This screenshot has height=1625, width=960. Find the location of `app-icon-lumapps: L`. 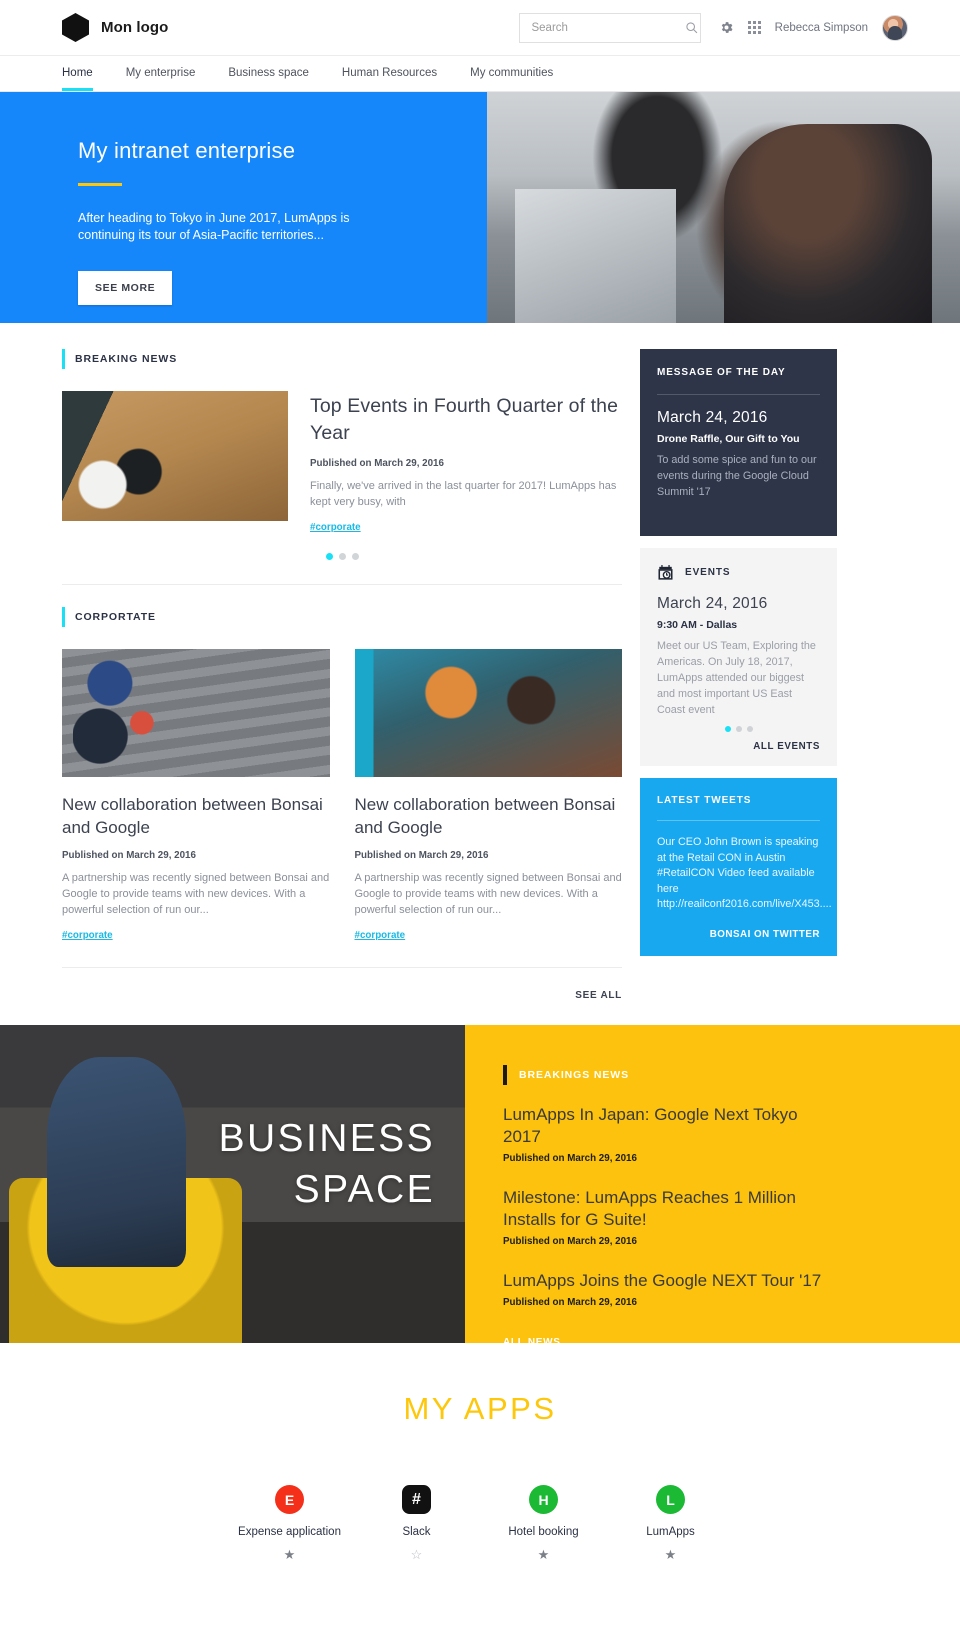

app-icon-lumapps: L is located at coordinates (670, 1499).